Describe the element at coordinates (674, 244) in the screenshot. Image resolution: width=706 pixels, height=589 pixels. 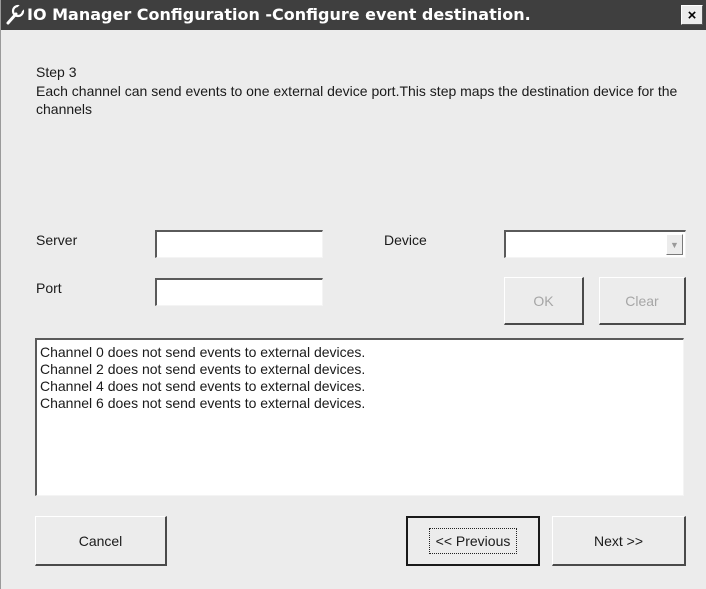
I see `chevron-down-icon: ▼` at that location.